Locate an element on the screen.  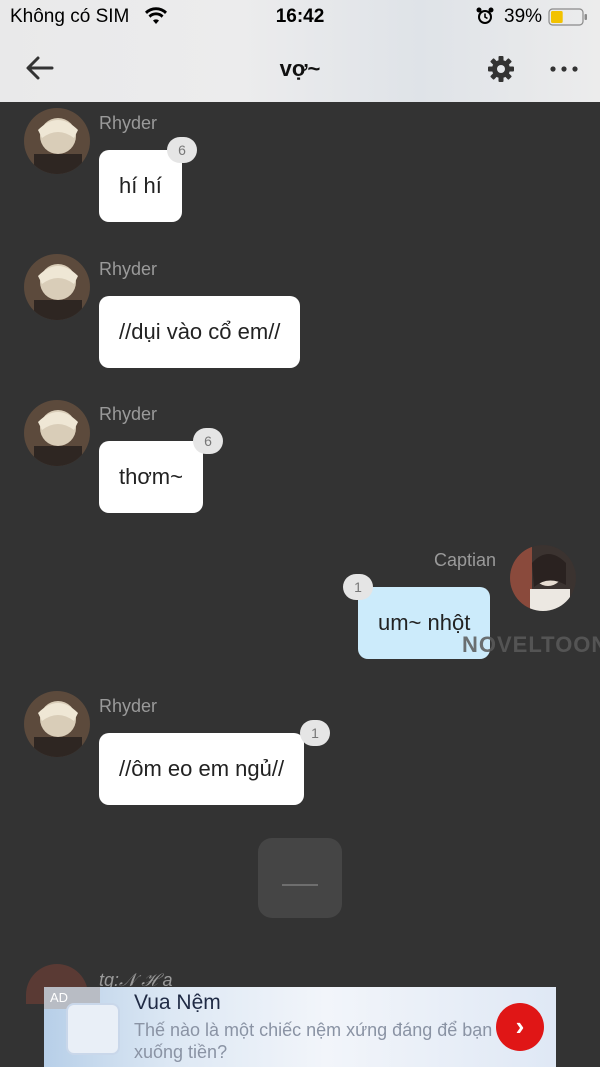
gear-icon is located at coordinates (501, 69).